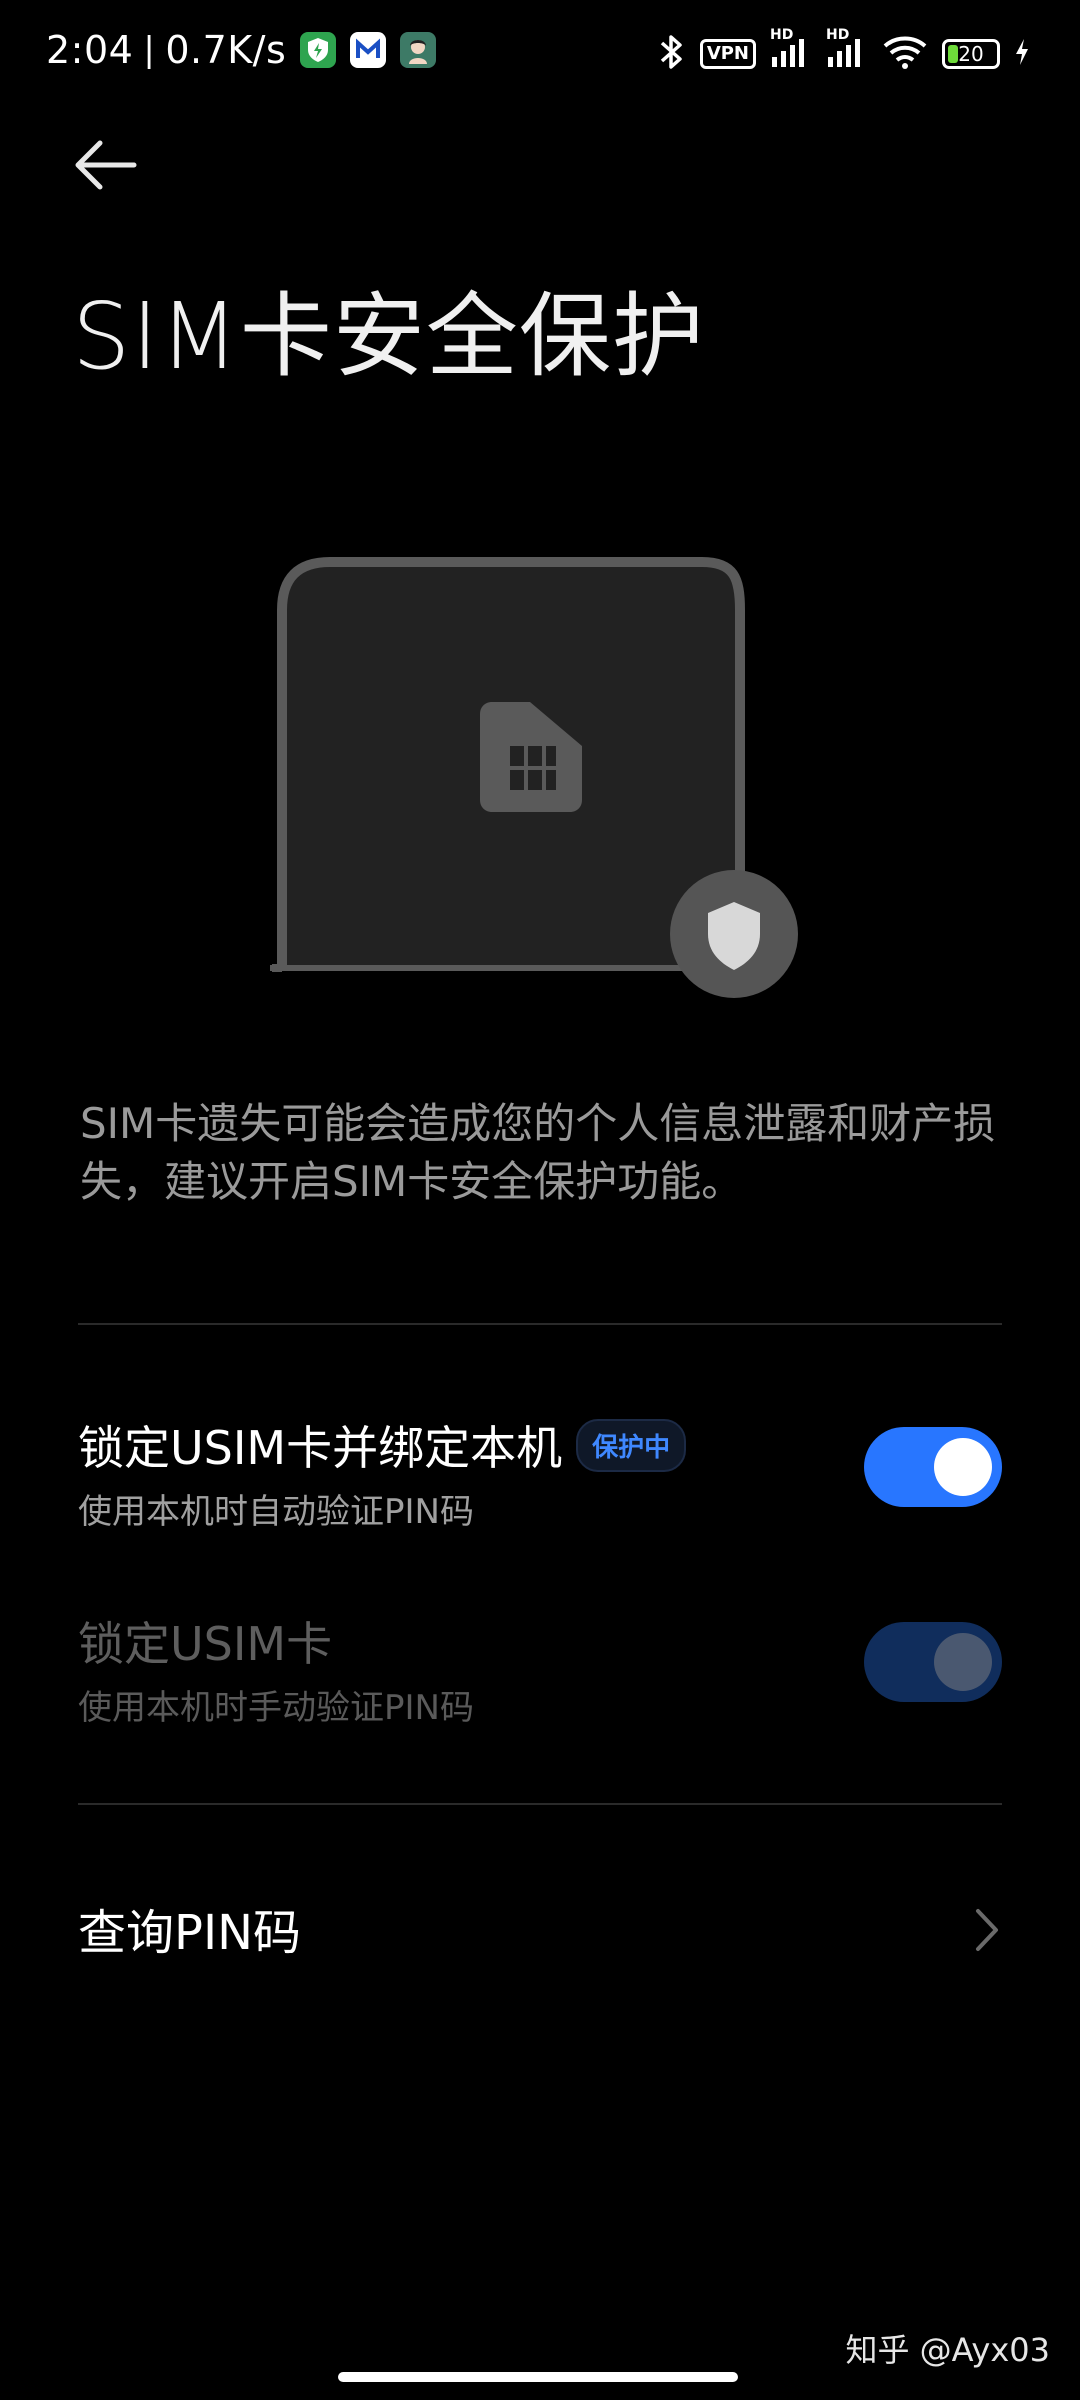 This screenshot has width=1080, height=2400. Describe the element at coordinates (540, 55) in the screenshot. I see `status-bar: 2:04 | 0.7K/s VPN HD HD 20` at that location.